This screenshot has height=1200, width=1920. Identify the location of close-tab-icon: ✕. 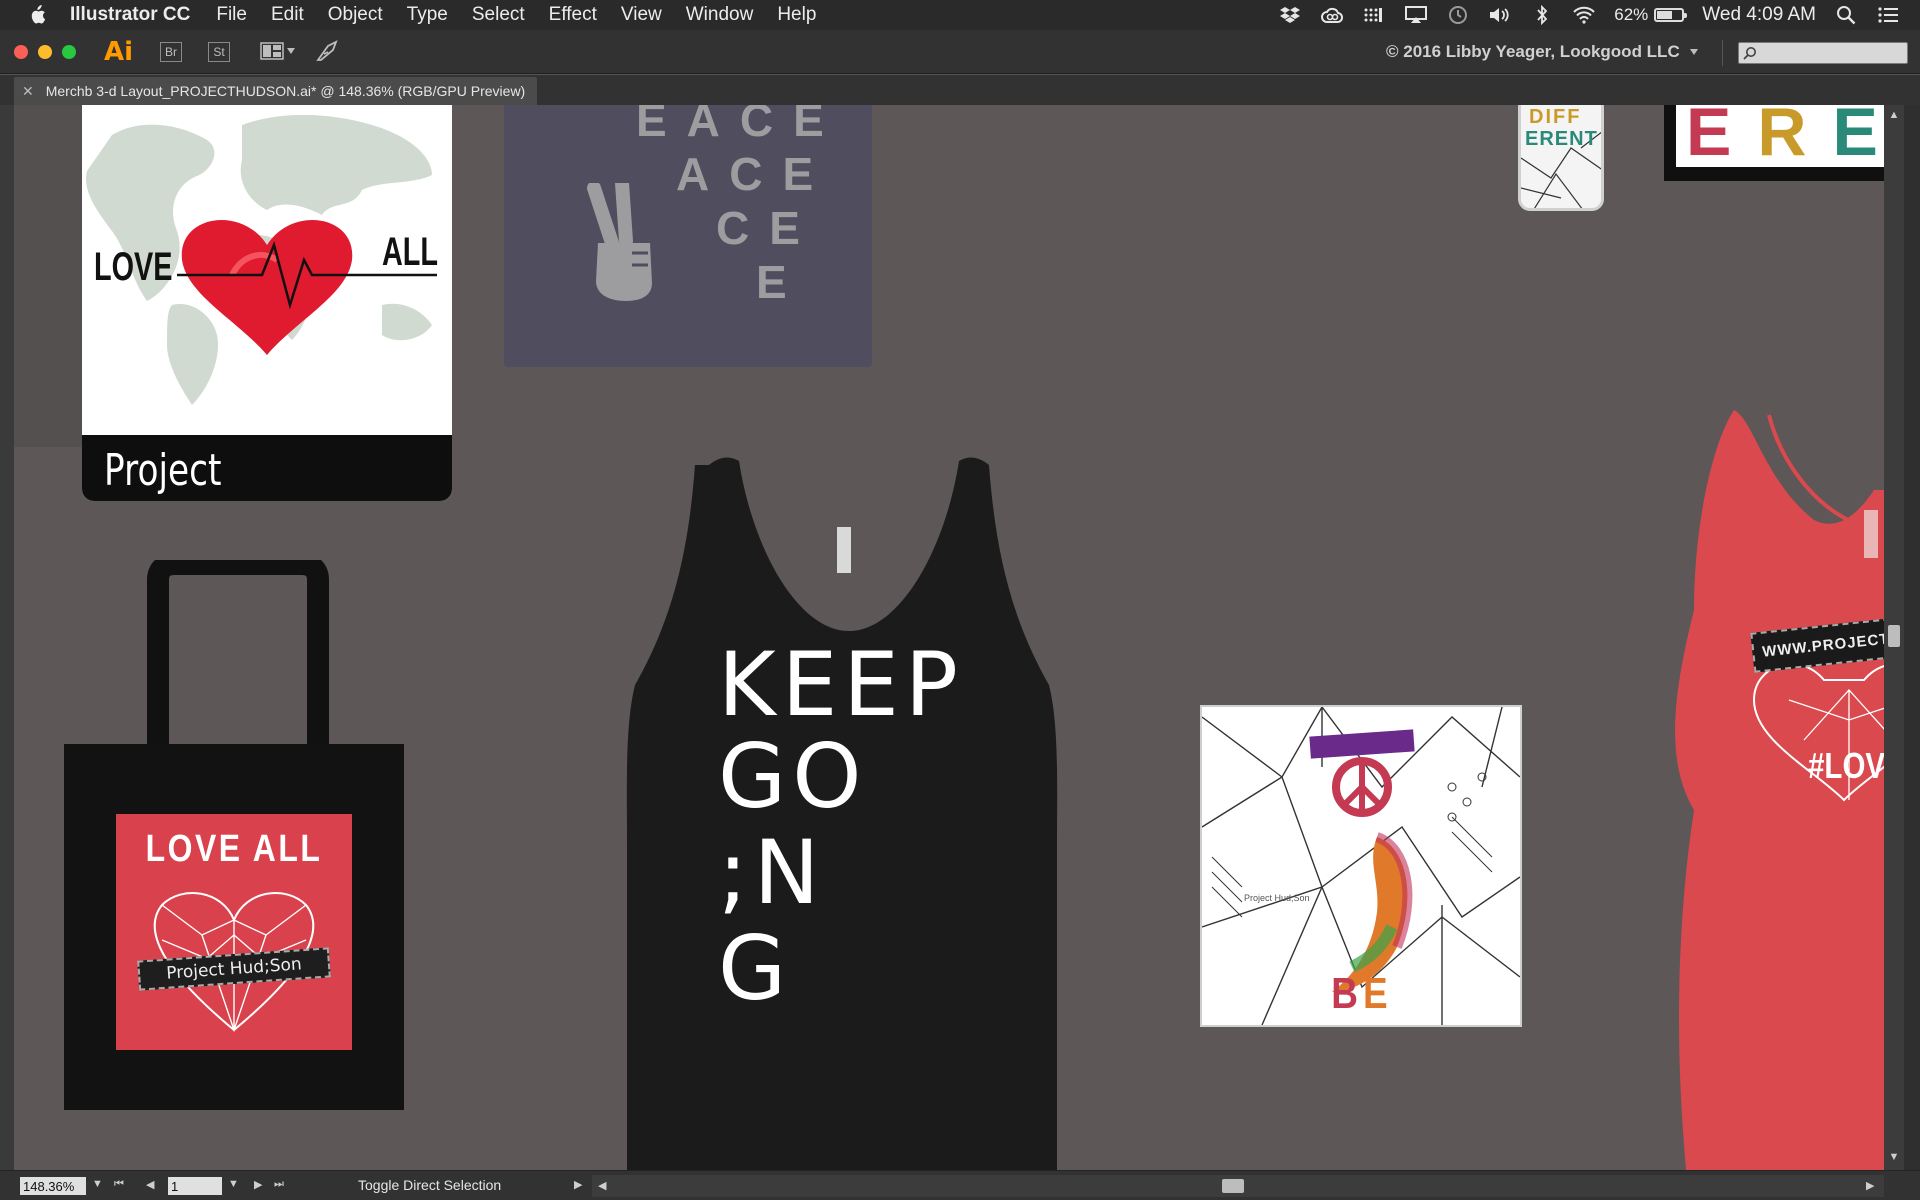
(28, 91).